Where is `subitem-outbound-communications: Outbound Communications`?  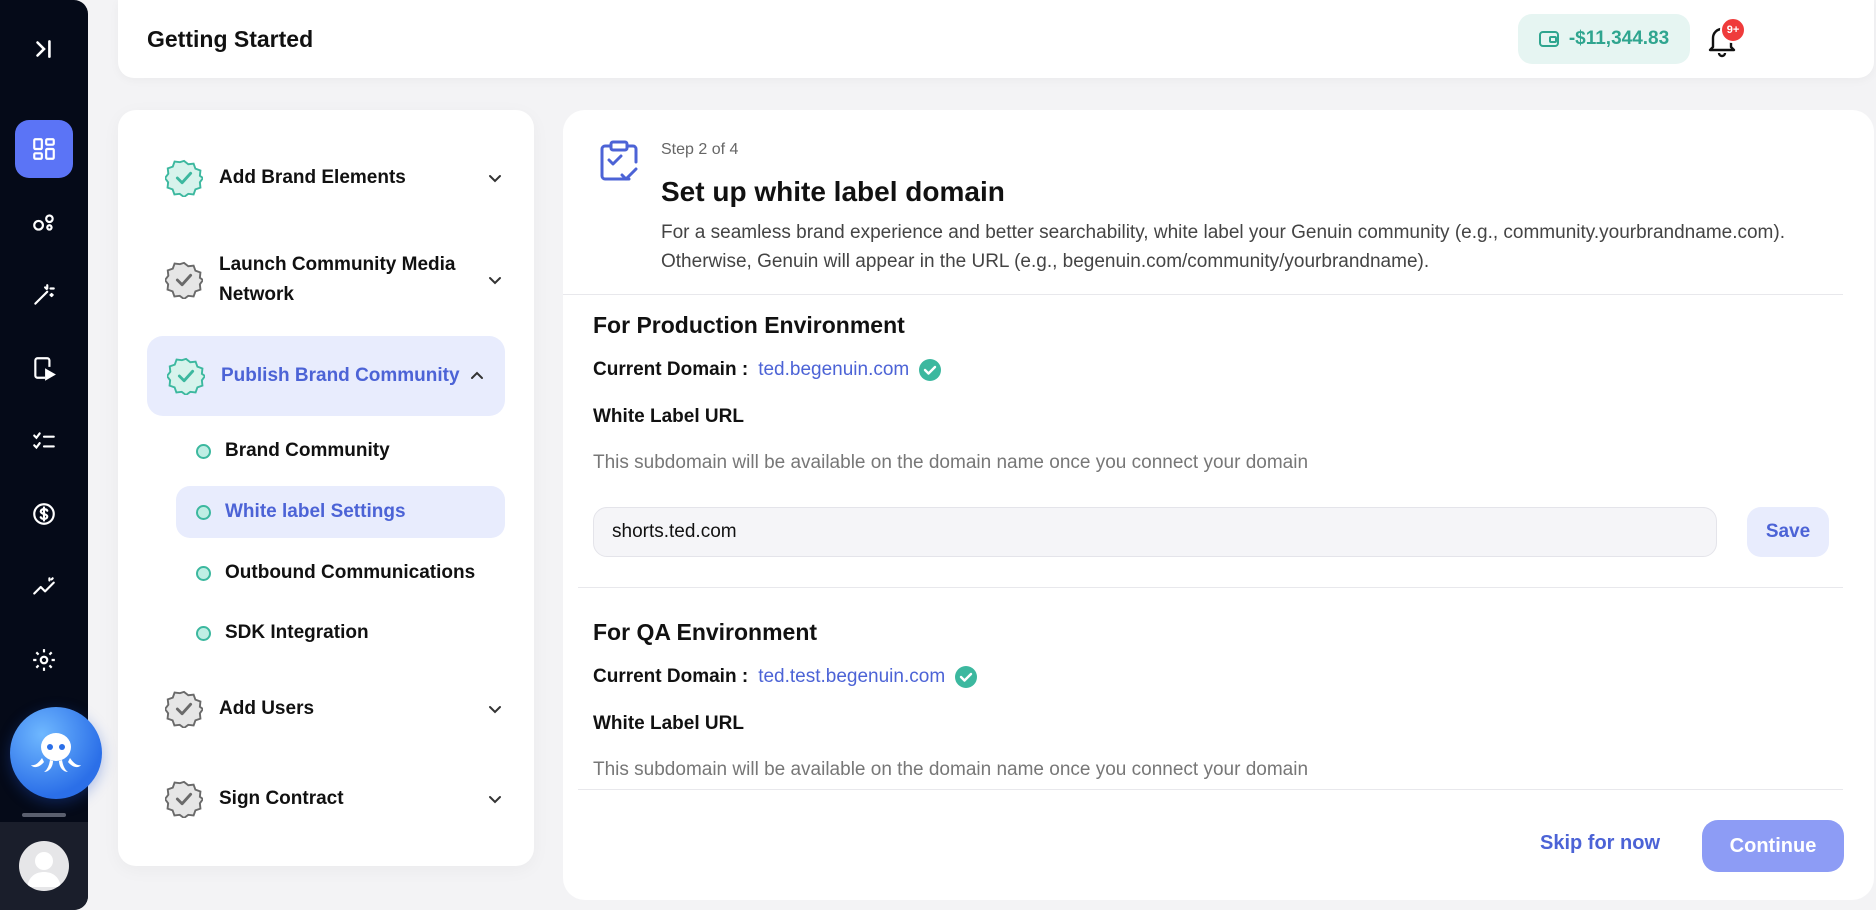 subitem-outbound-communications: Outbound Communications is located at coordinates (340, 573).